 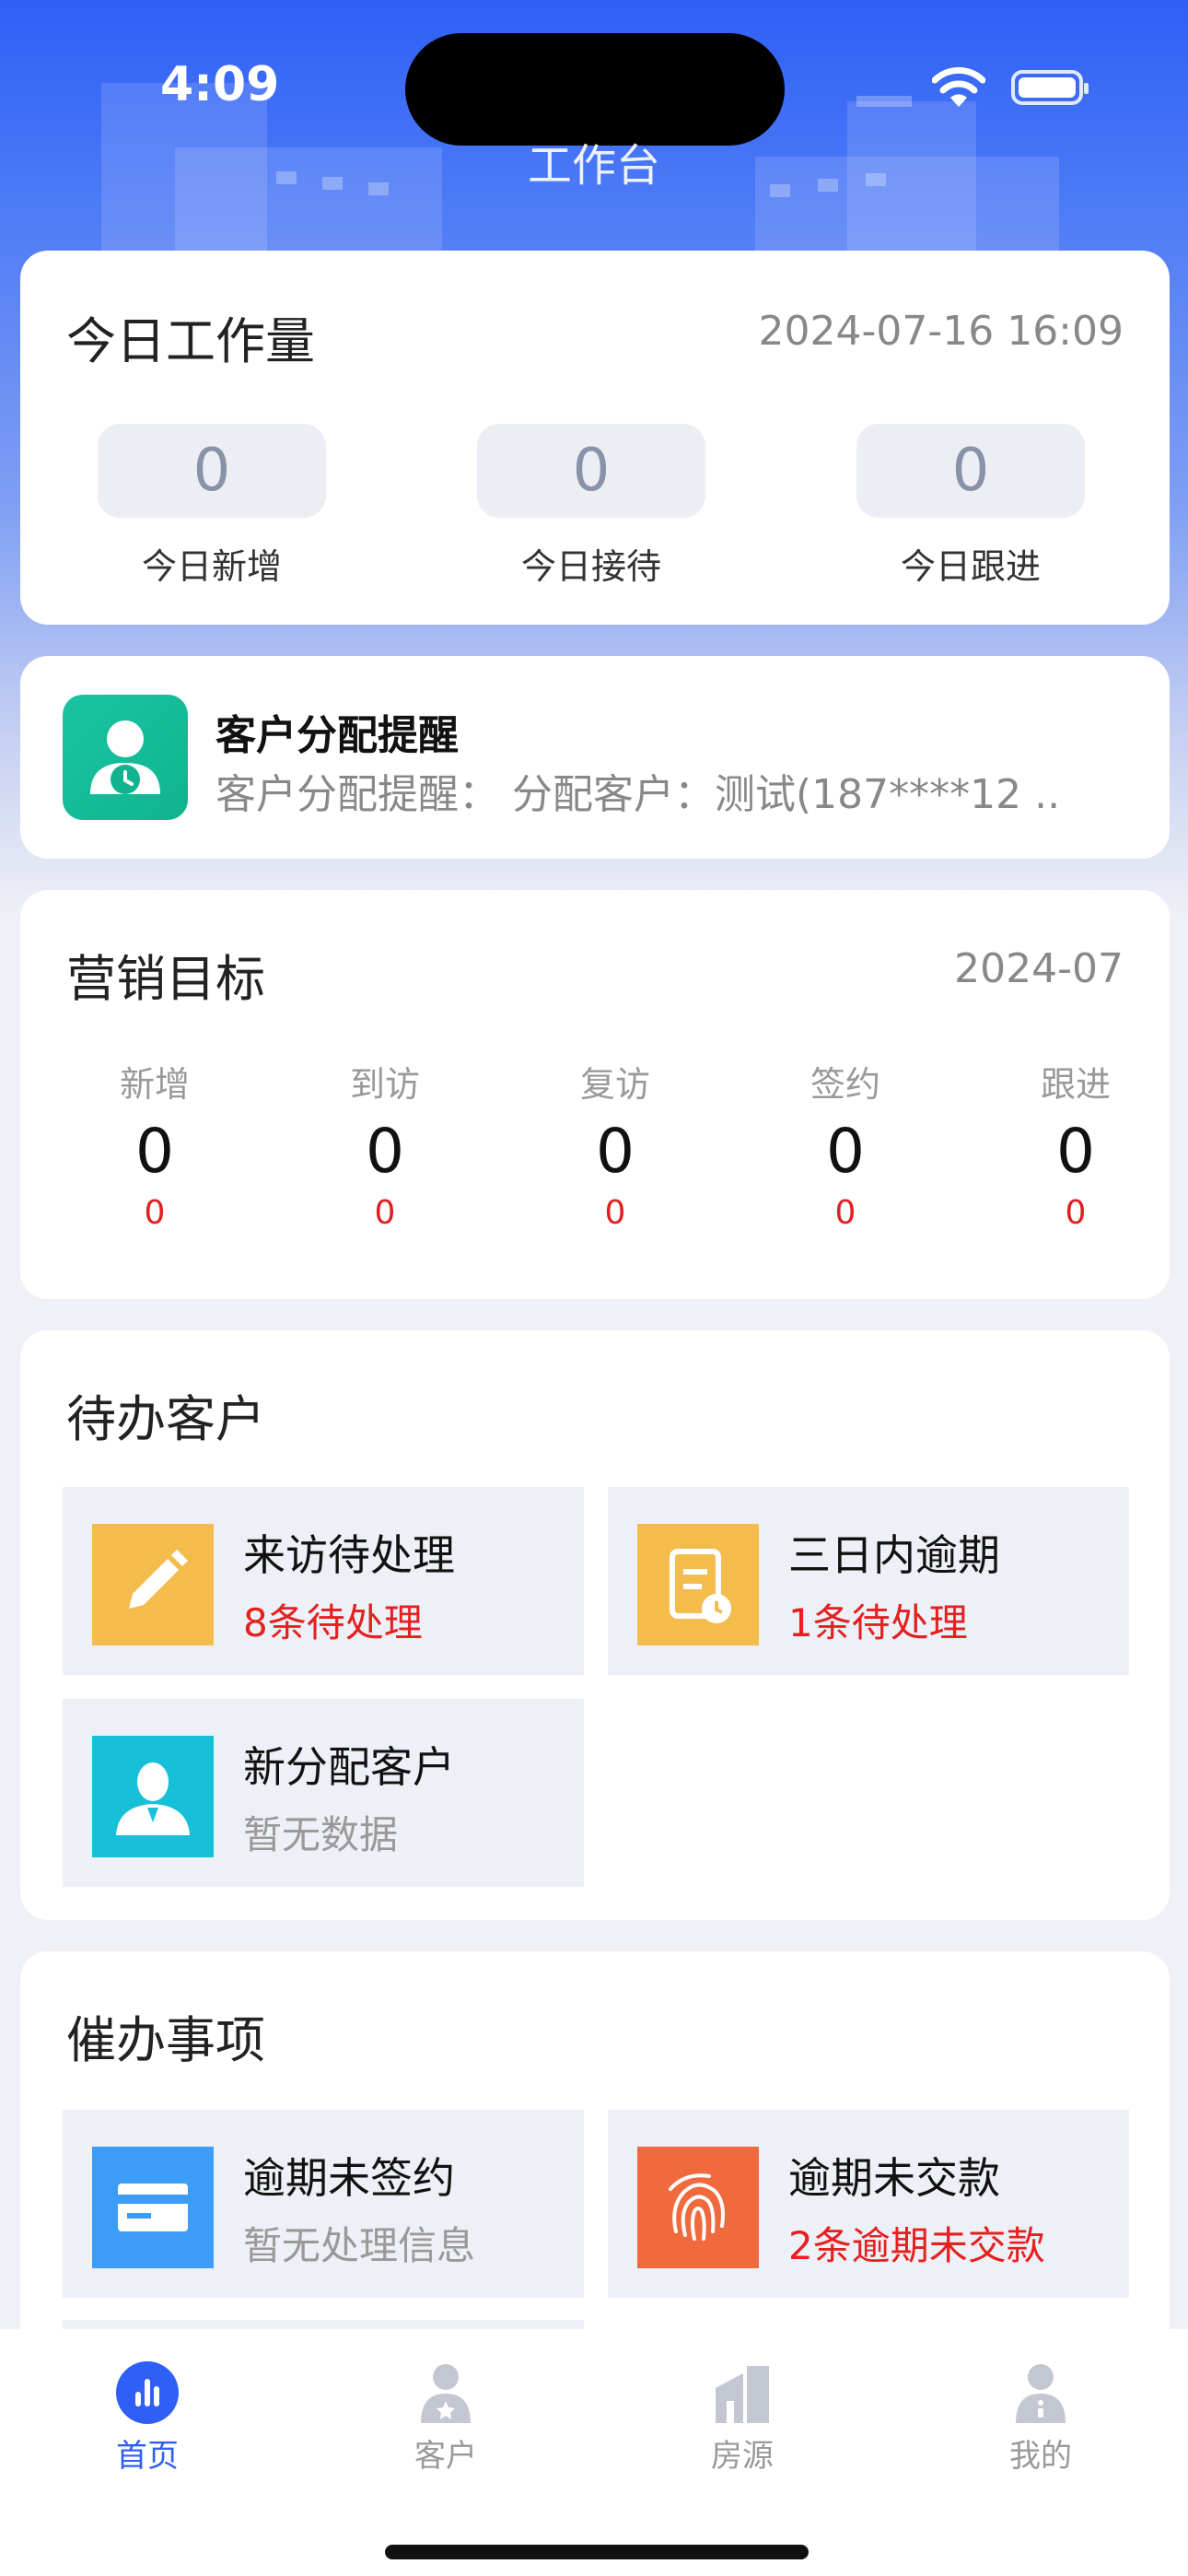 I want to click on tab-customers: 客户, so click(x=446, y=2418).